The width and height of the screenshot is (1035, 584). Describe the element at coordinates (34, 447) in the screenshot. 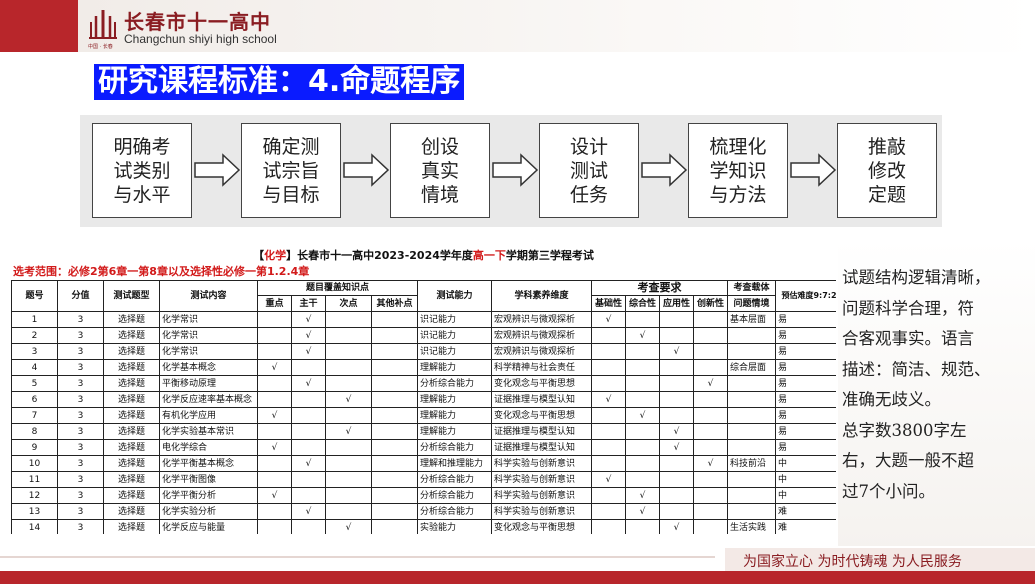

I see `row-number: 9` at that location.